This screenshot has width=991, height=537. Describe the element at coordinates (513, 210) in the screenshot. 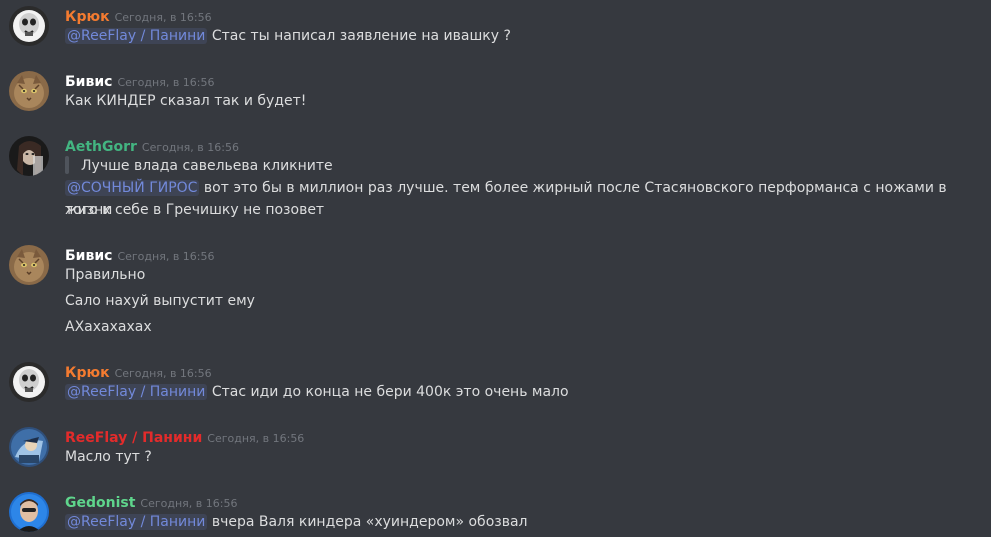

I see `message-content: того к себе в Гречишку не позовет` at that location.